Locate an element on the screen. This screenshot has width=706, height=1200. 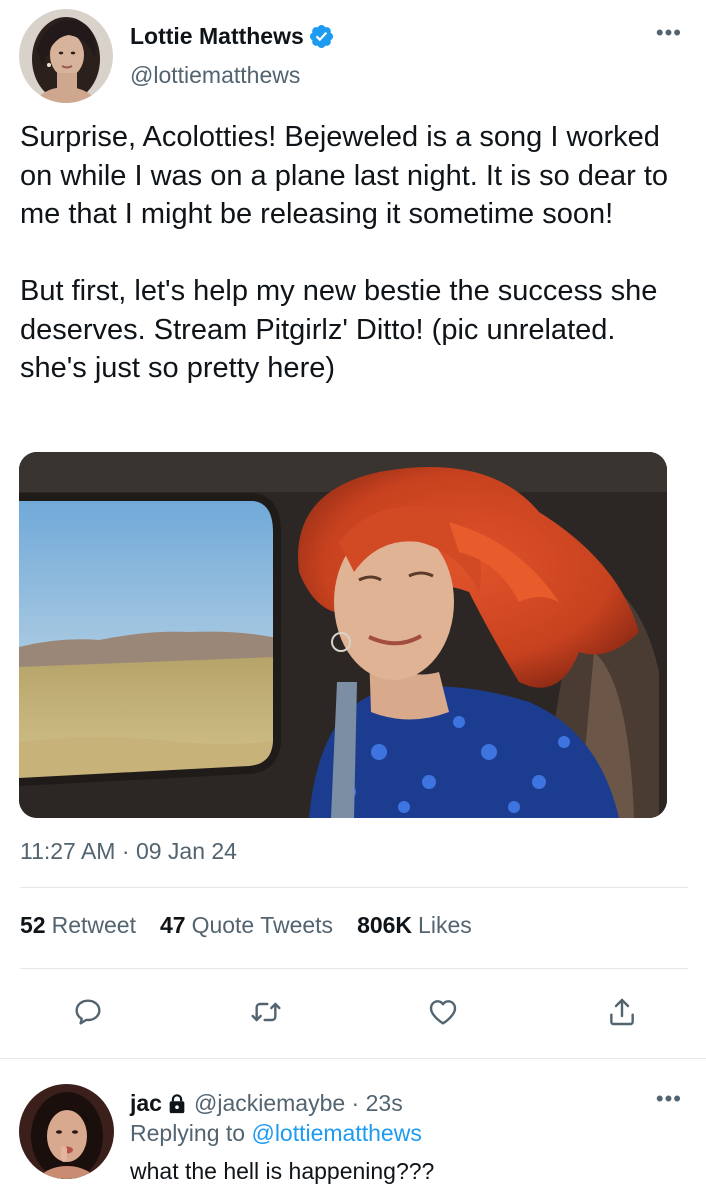
retweets-stat: 52 Retweet is located at coordinates (78, 925).